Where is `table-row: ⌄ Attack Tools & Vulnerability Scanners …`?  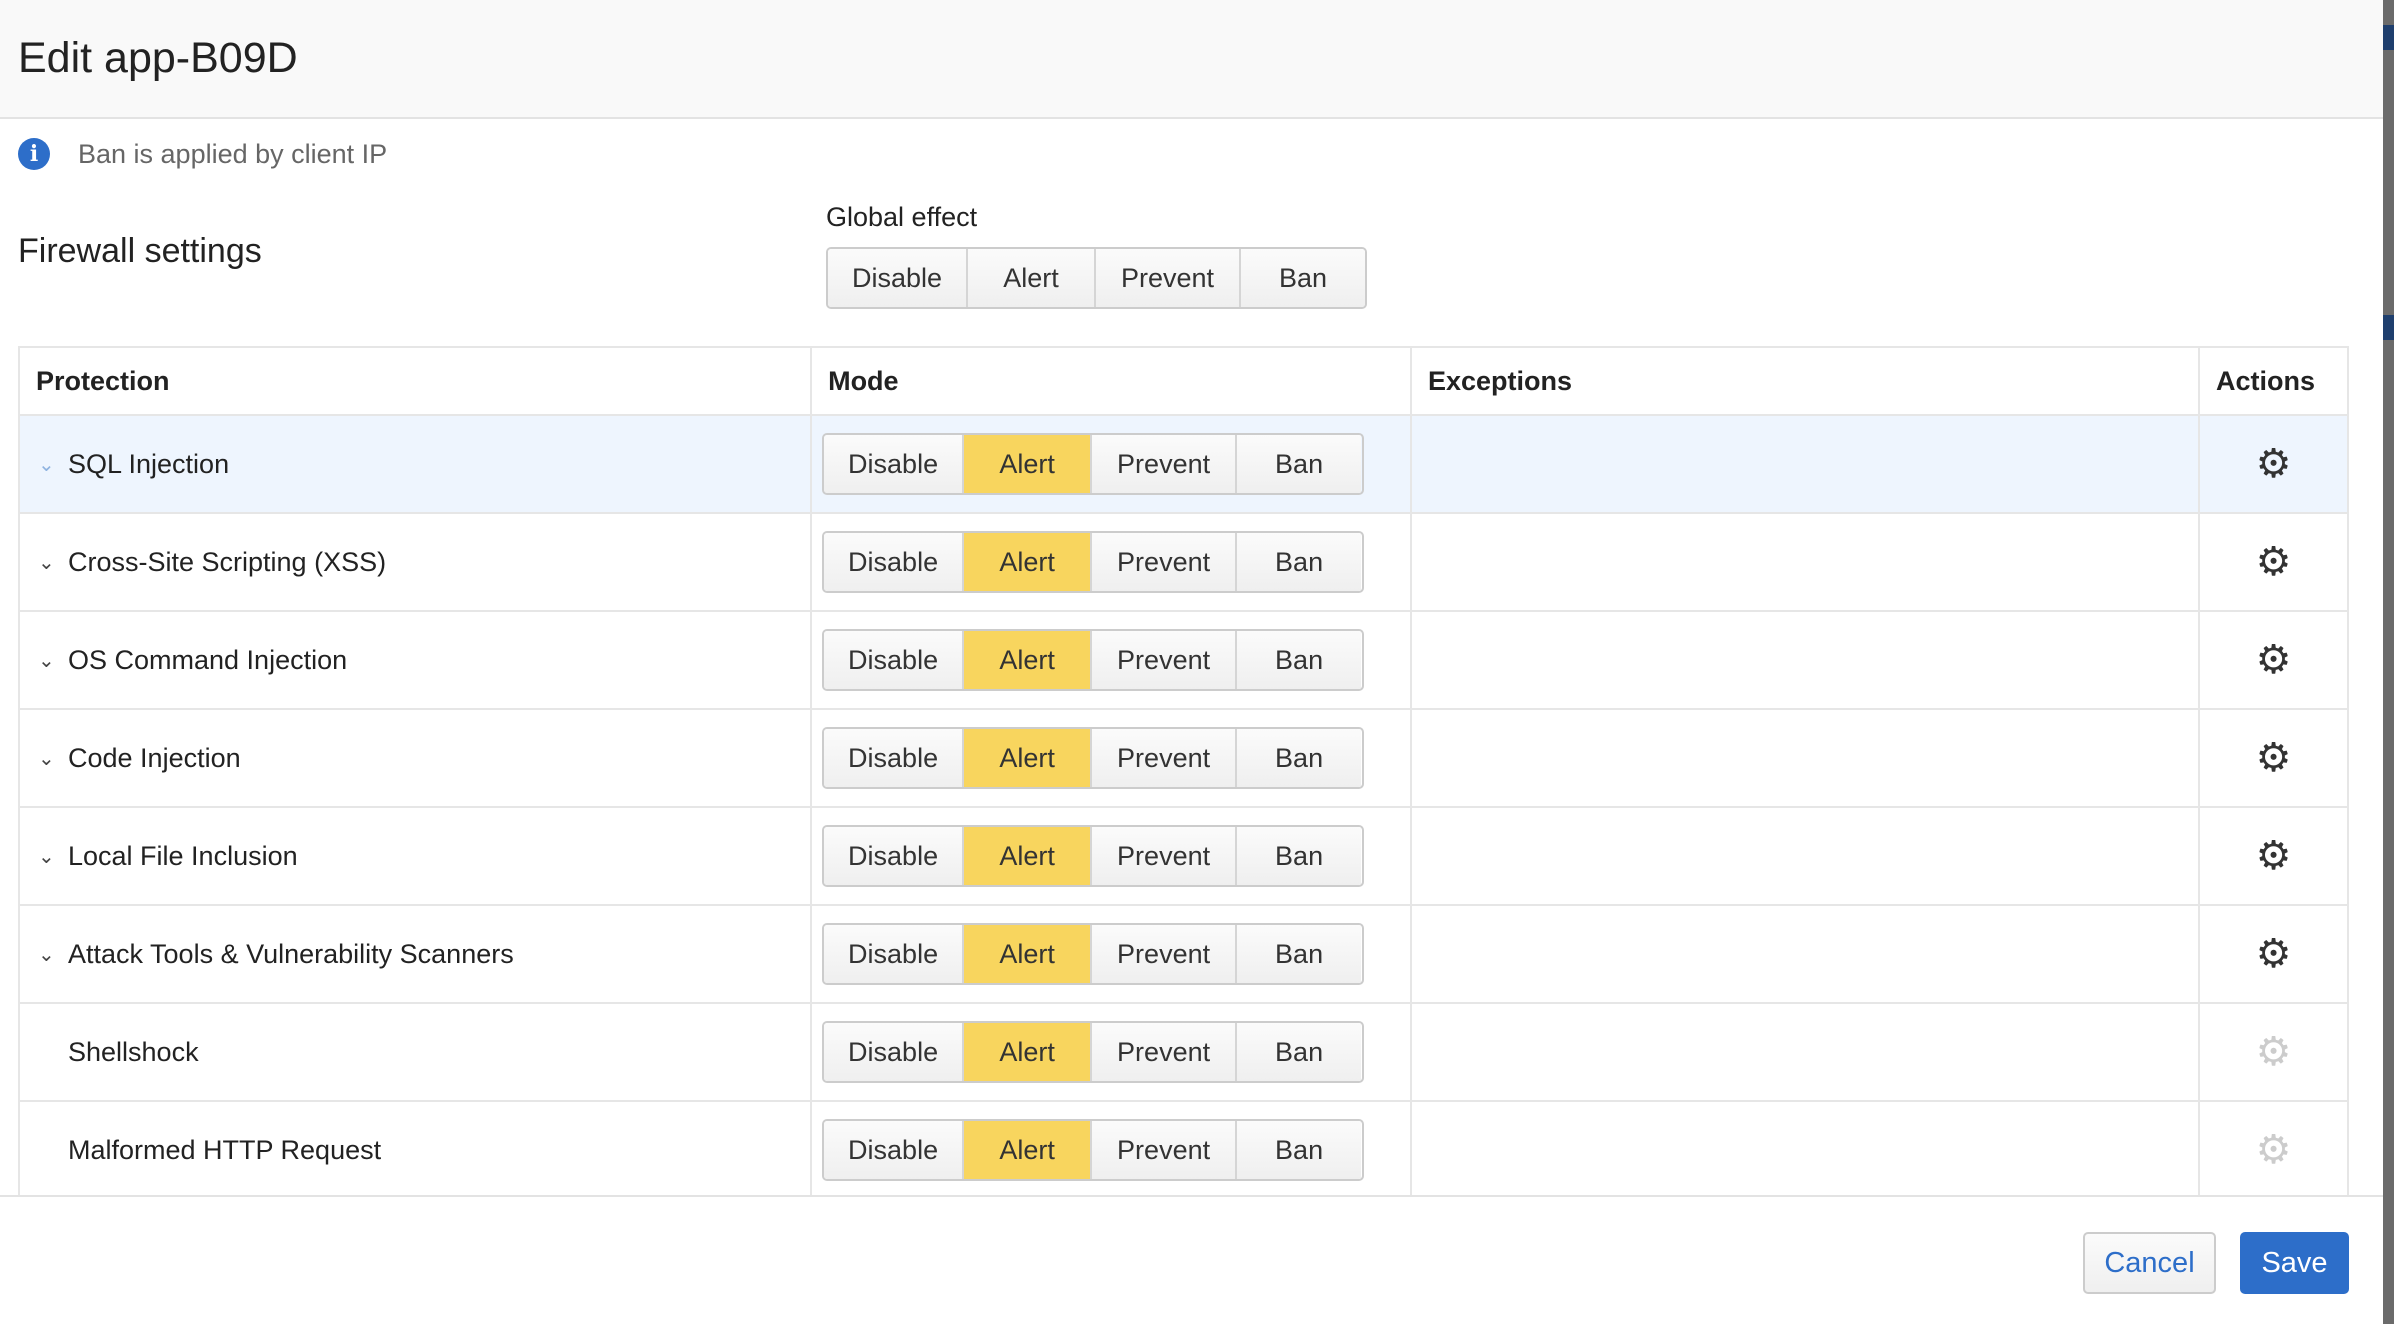
table-row: ⌄ Attack Tools & Vulnerability Scanners … is located at coordinates (1183, 954).